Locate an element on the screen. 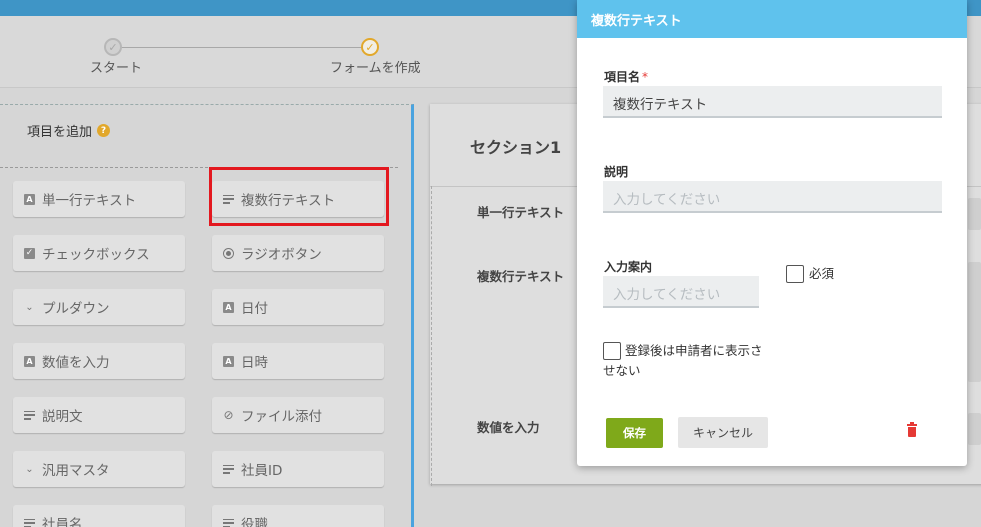 This screenshot has height=527, width=981. stepper-connector is located at coordinates (243, 47).